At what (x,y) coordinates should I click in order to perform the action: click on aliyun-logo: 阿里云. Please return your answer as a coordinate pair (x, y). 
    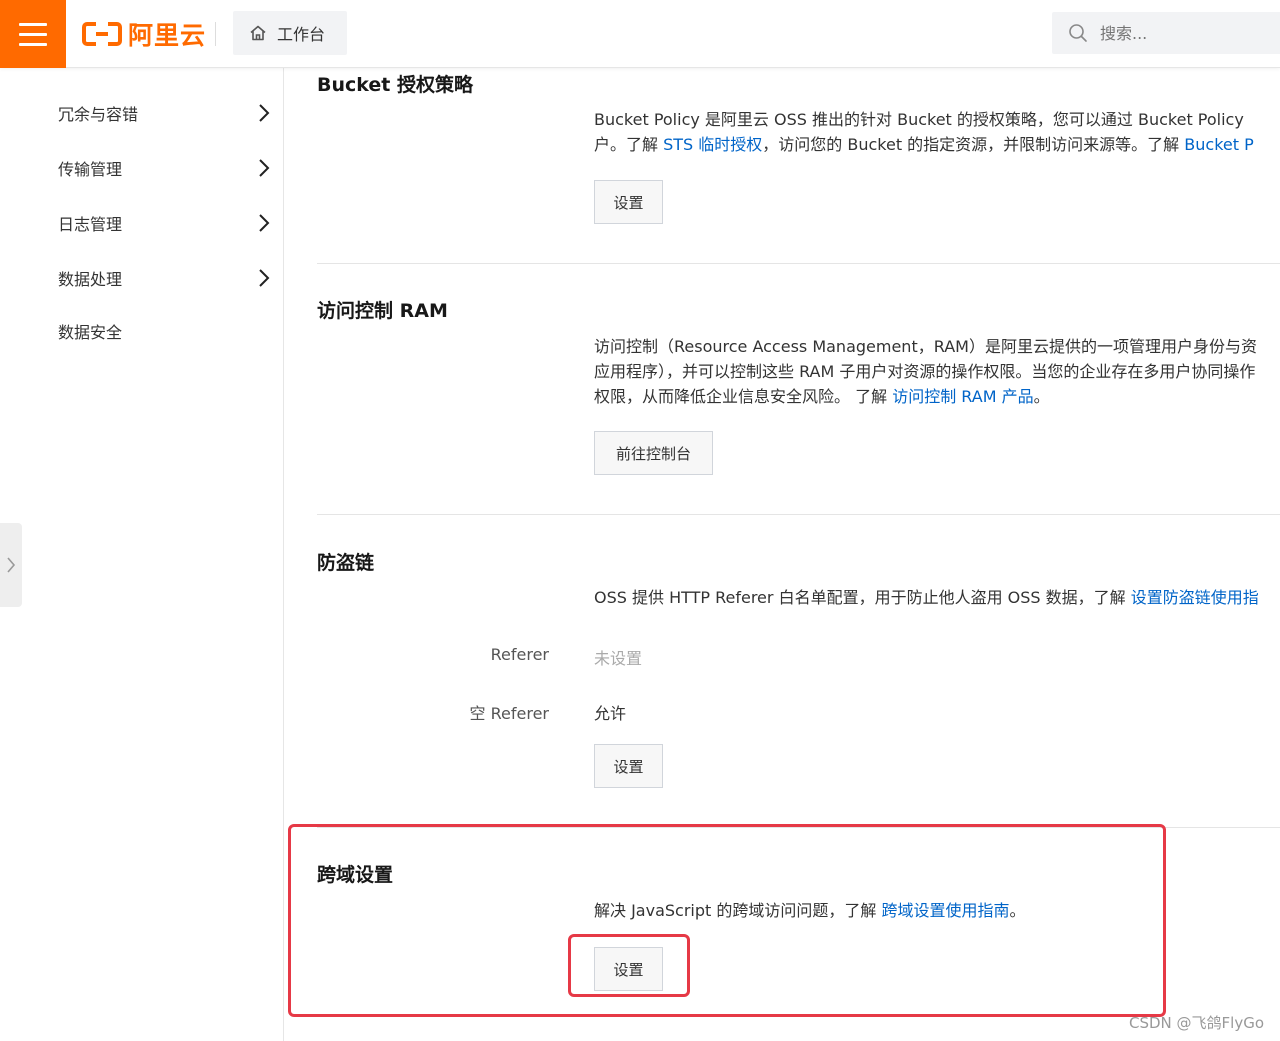
    Looking at the image, I should click on (144, 34).